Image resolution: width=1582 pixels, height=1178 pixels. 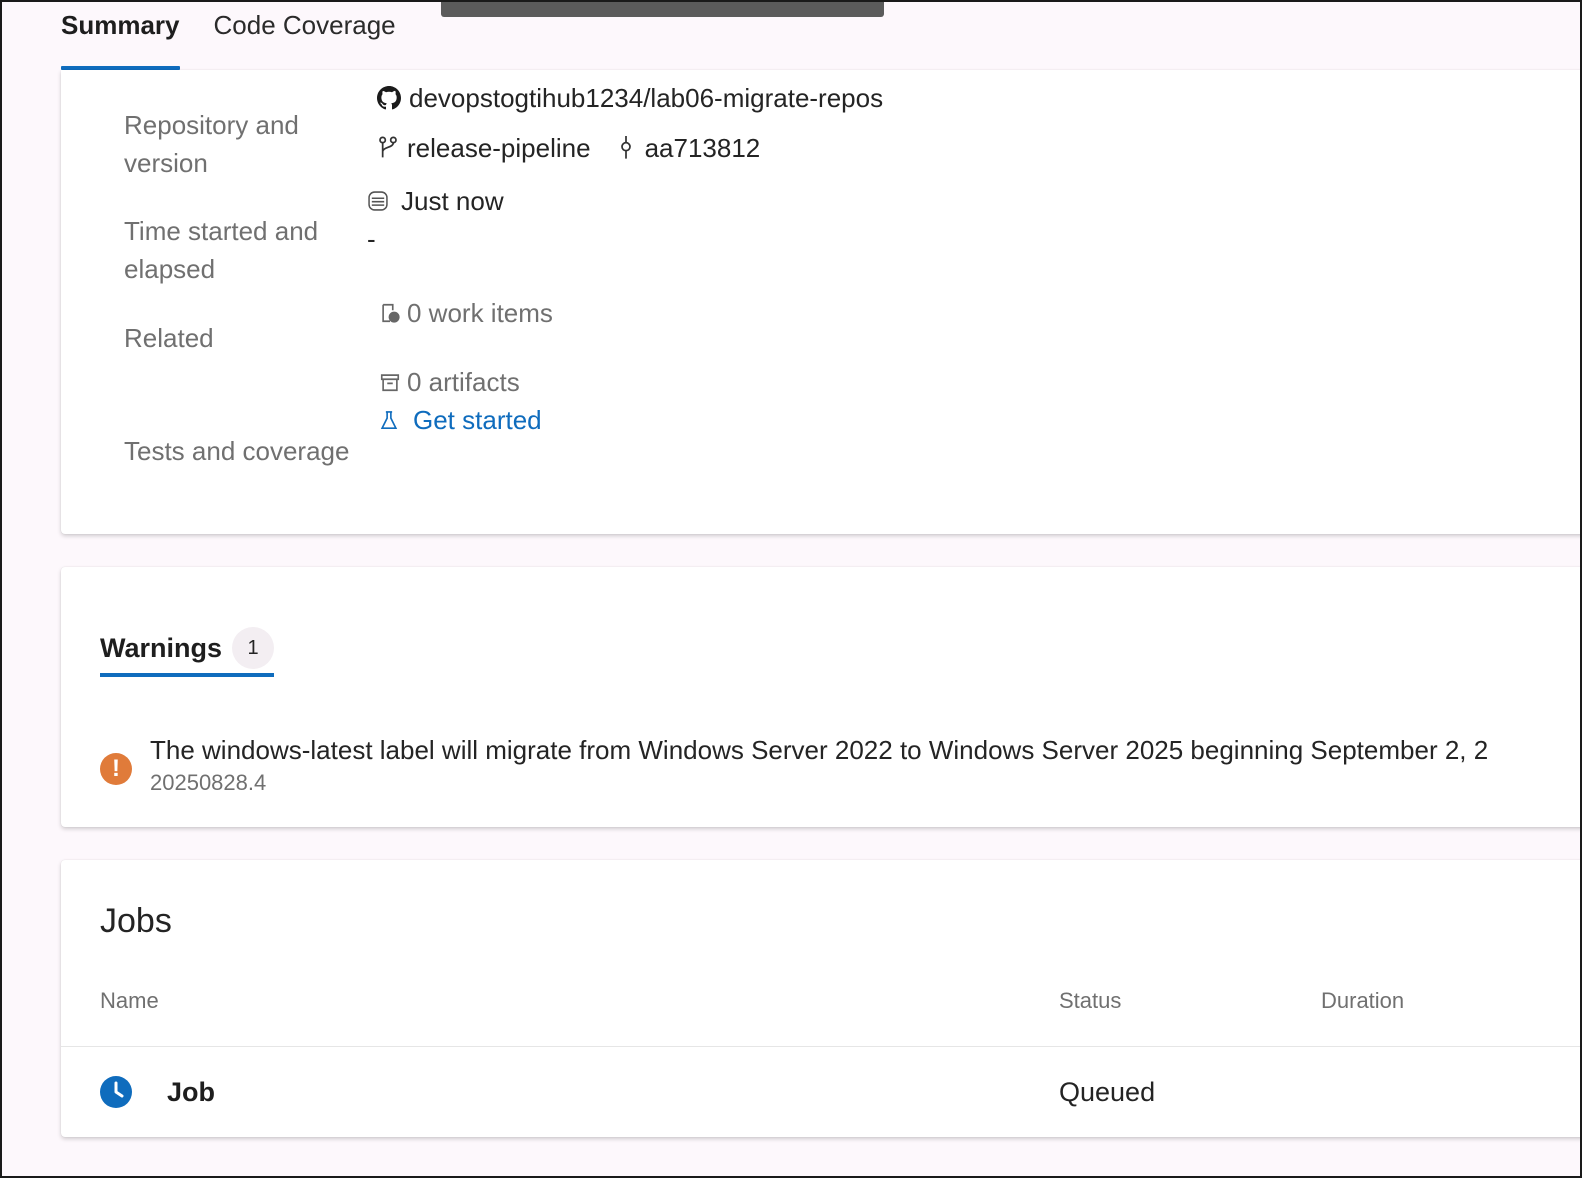 What do you see at coordinates (662, 8) in the screenshot?
I see `drag-handle` at bounding box center [662, 8].